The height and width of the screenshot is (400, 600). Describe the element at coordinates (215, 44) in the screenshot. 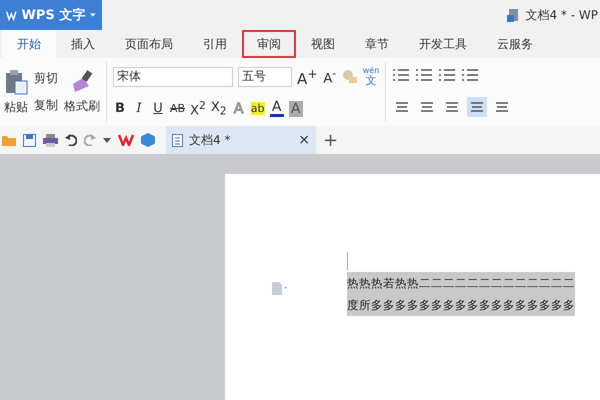

I see `ribbon-tab: 引用` at that location.